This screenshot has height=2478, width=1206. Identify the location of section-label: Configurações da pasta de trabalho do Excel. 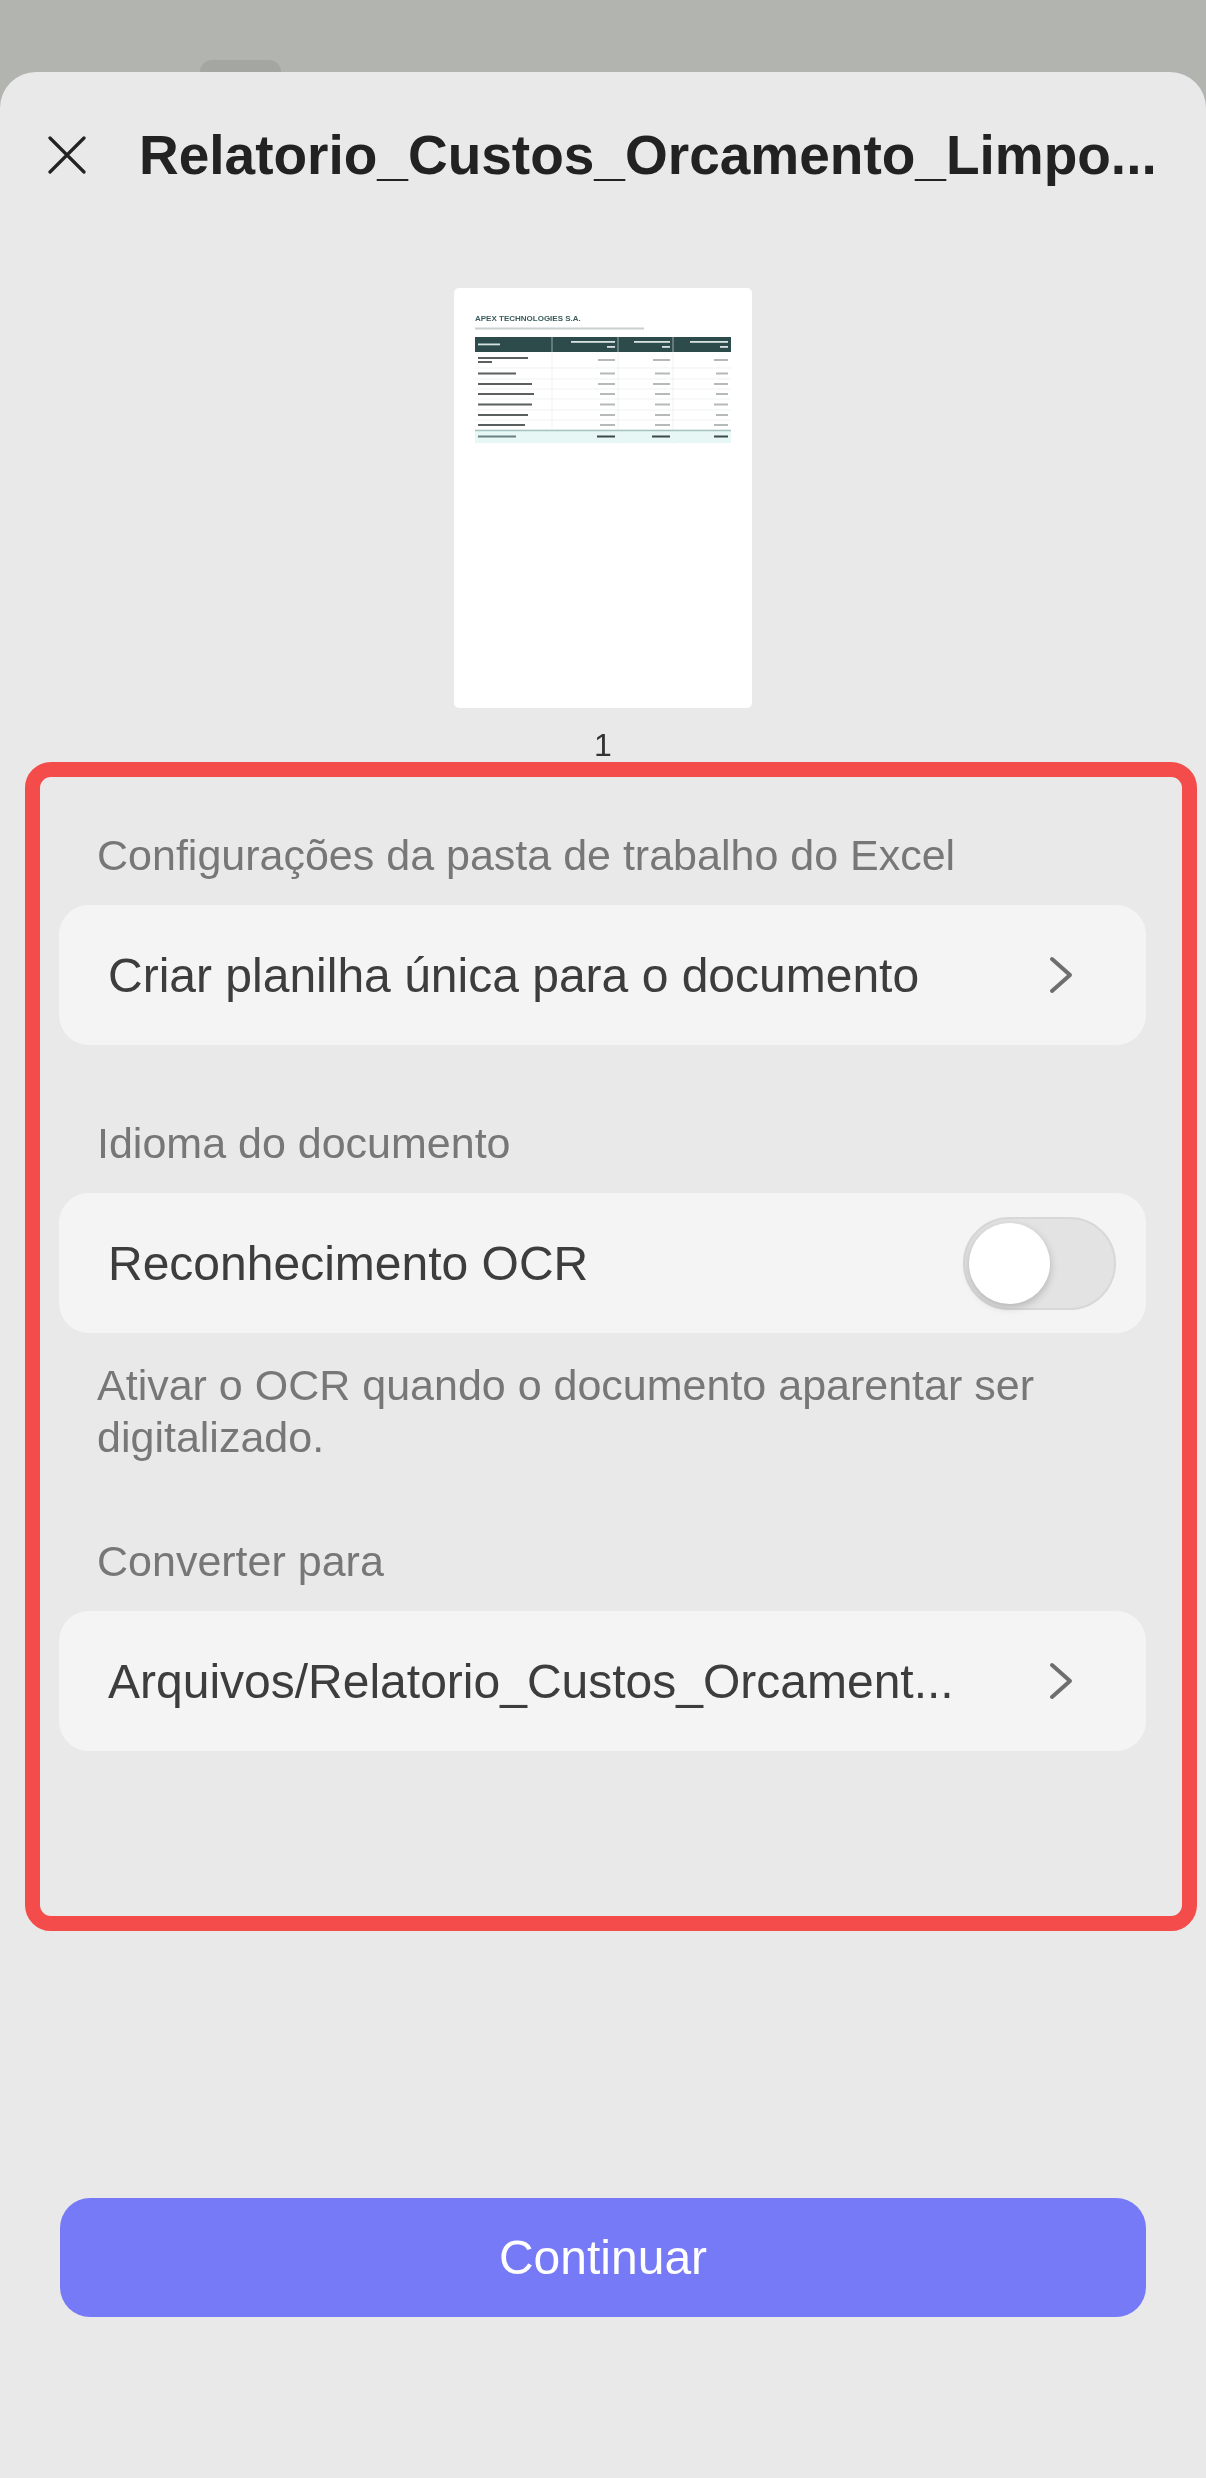
(526, 855).